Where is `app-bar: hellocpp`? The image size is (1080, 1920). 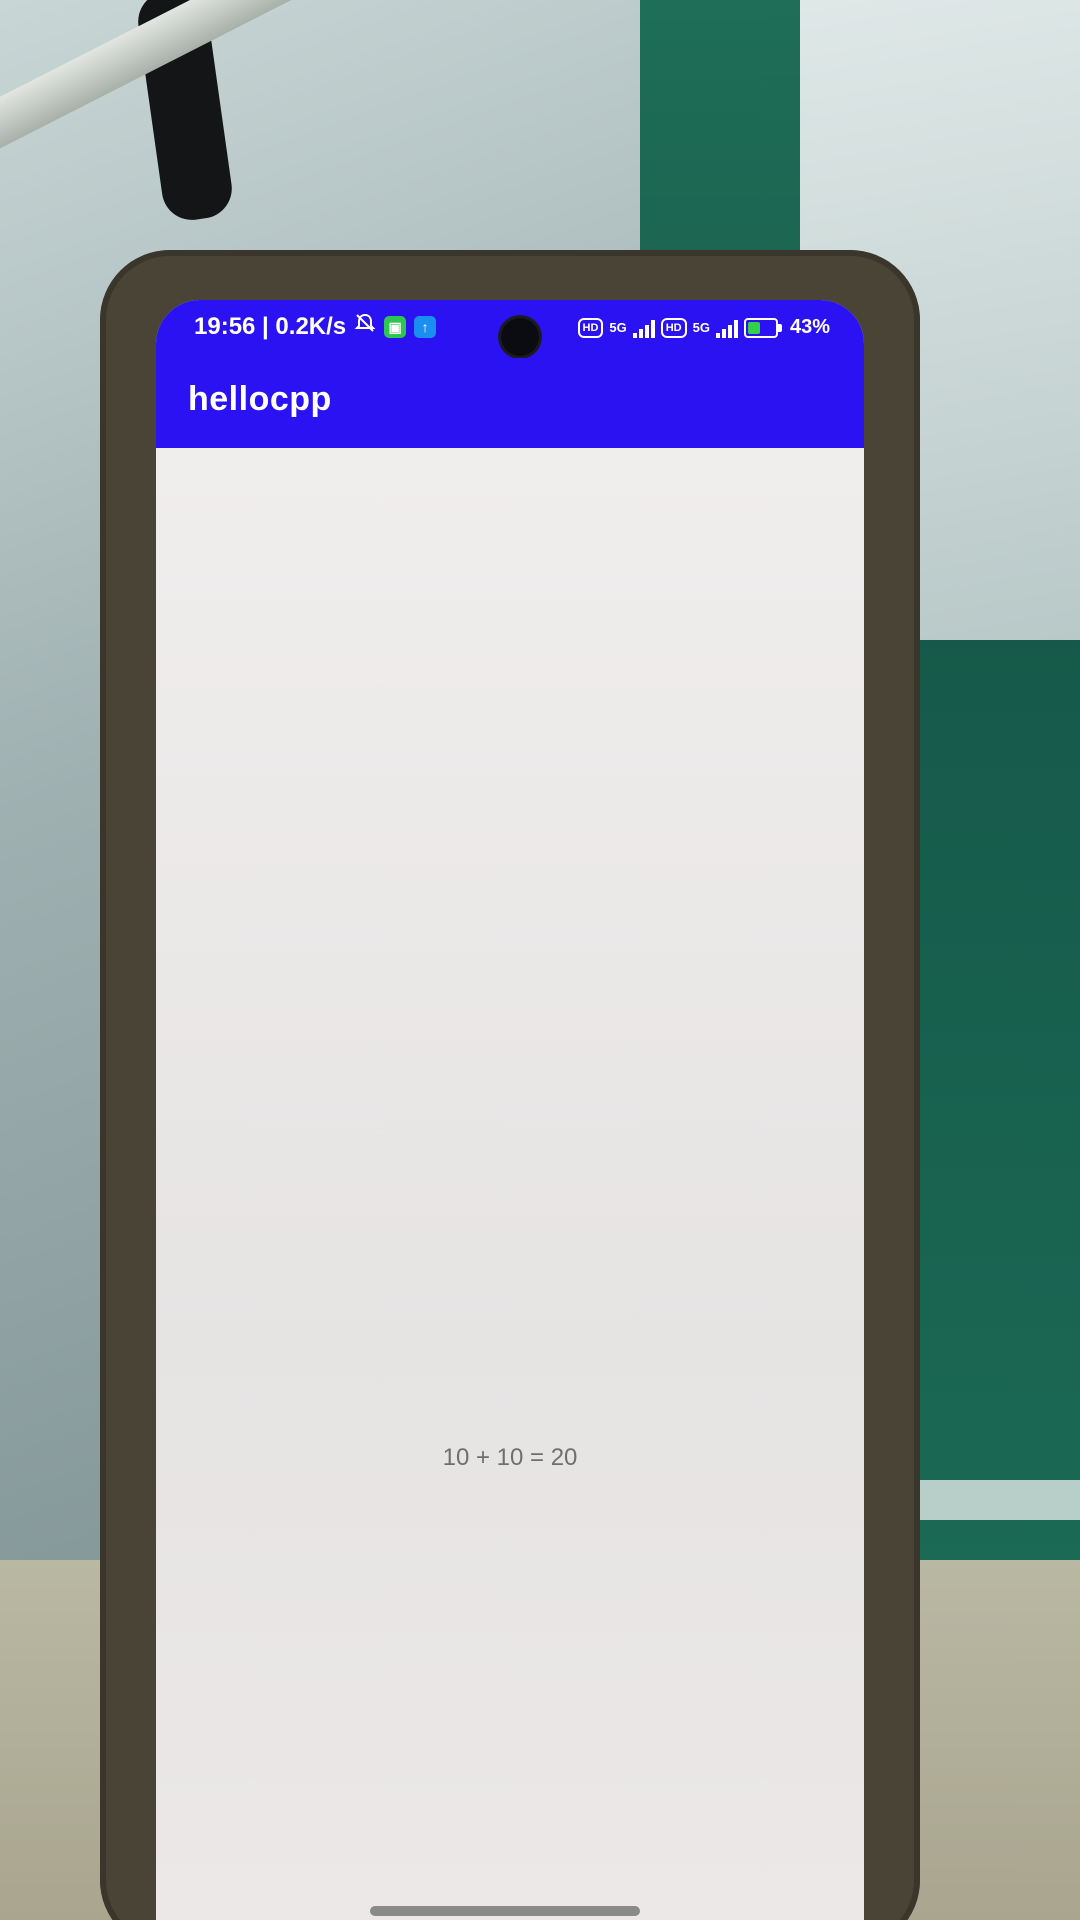
app-bar: hellocpp is located at coordinates (510, 403).